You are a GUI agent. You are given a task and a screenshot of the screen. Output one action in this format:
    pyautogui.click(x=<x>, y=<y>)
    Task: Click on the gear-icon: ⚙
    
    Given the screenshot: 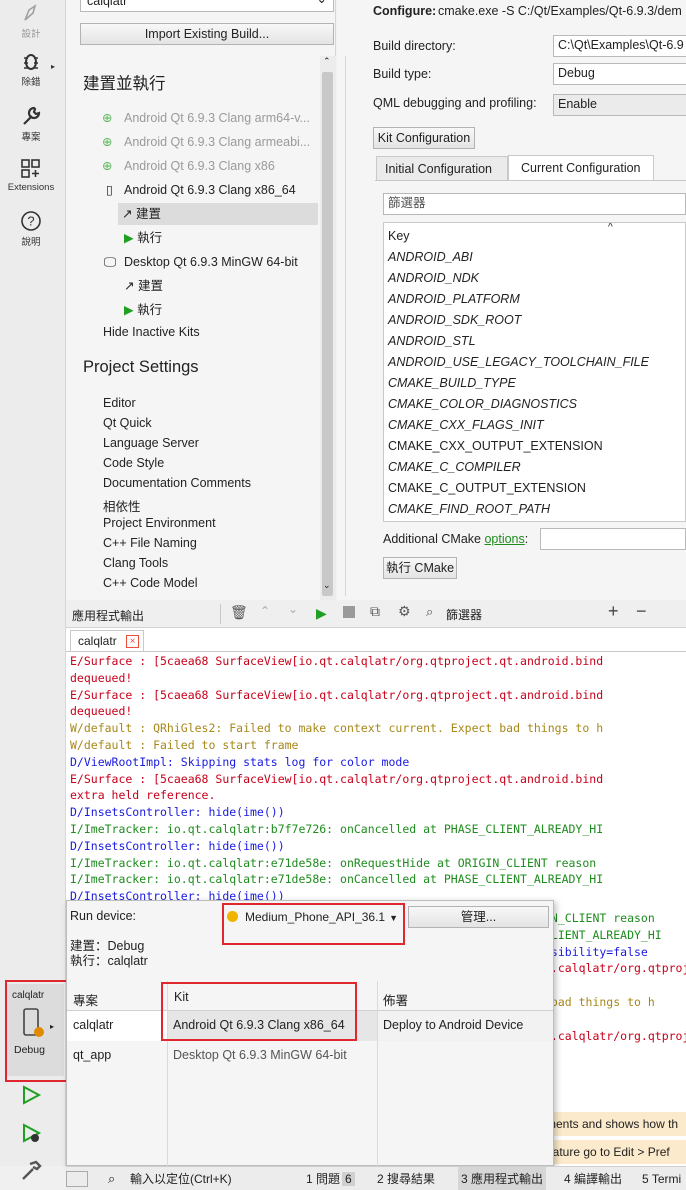 What is the action you would take?
    pyautogui.click(x=404, y=611)
    